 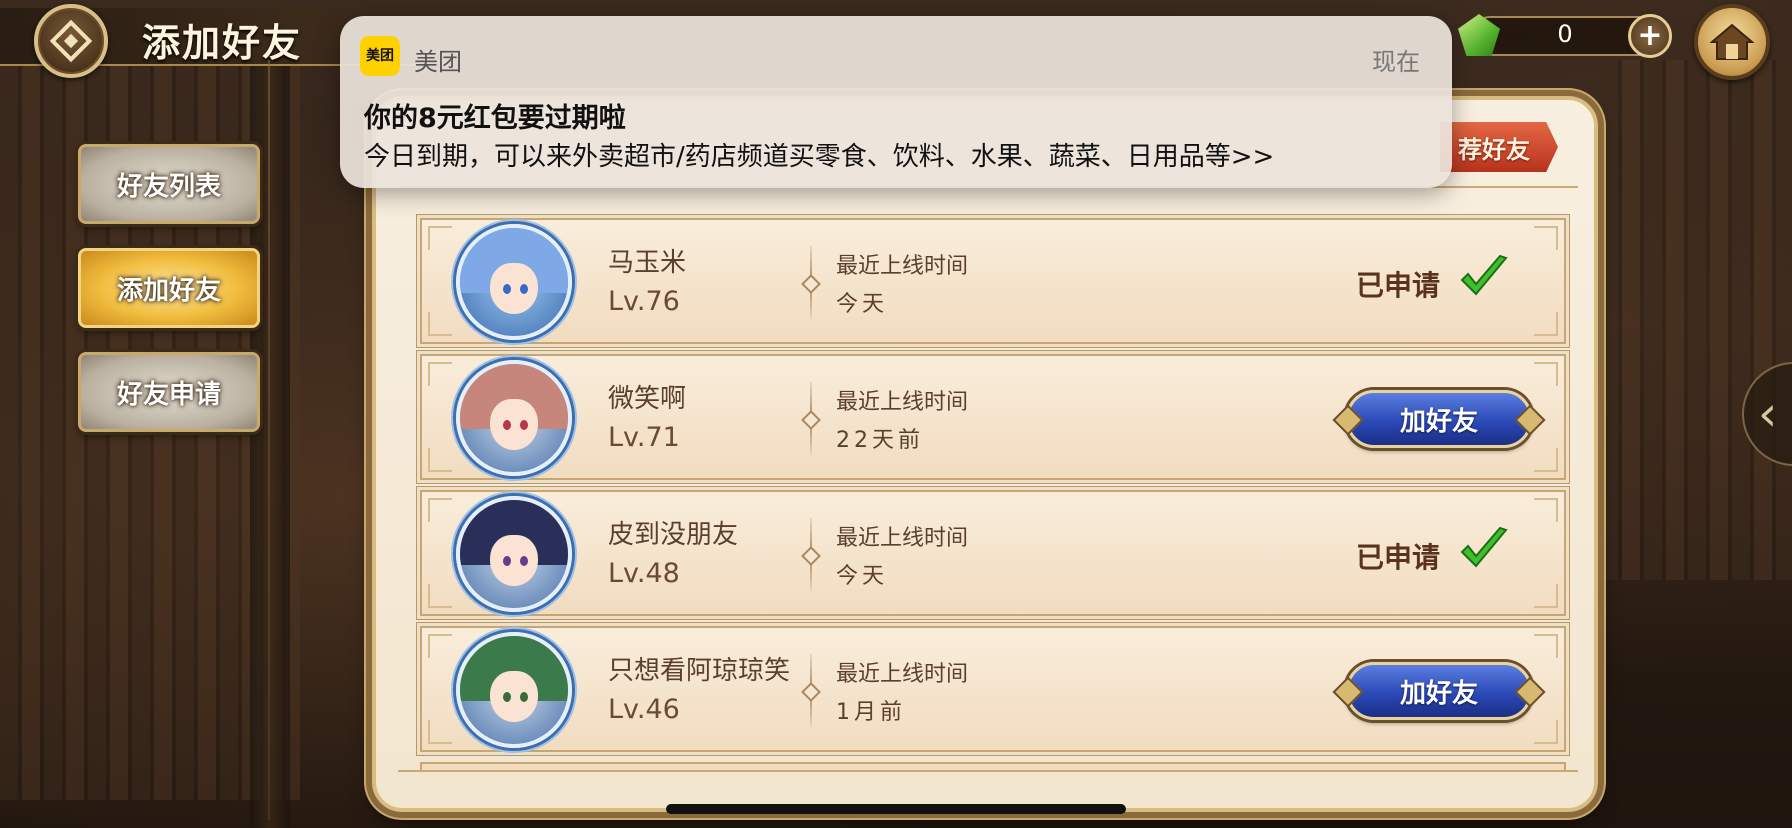 I want to click on notification-body: 今日到期，可以来外卖超市/药店频道买零食、饮料、水果、蔬菜、日用品等>>, so click(x=819, y=157).